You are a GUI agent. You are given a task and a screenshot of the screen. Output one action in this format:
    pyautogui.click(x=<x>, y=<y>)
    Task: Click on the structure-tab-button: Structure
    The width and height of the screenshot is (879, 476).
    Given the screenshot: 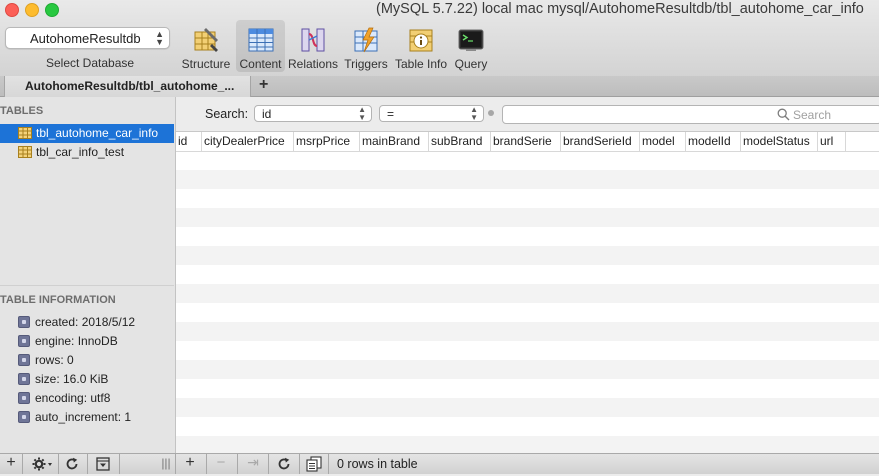 What is the action you would take?
    pyautogui.click(x=206, y=46)
    